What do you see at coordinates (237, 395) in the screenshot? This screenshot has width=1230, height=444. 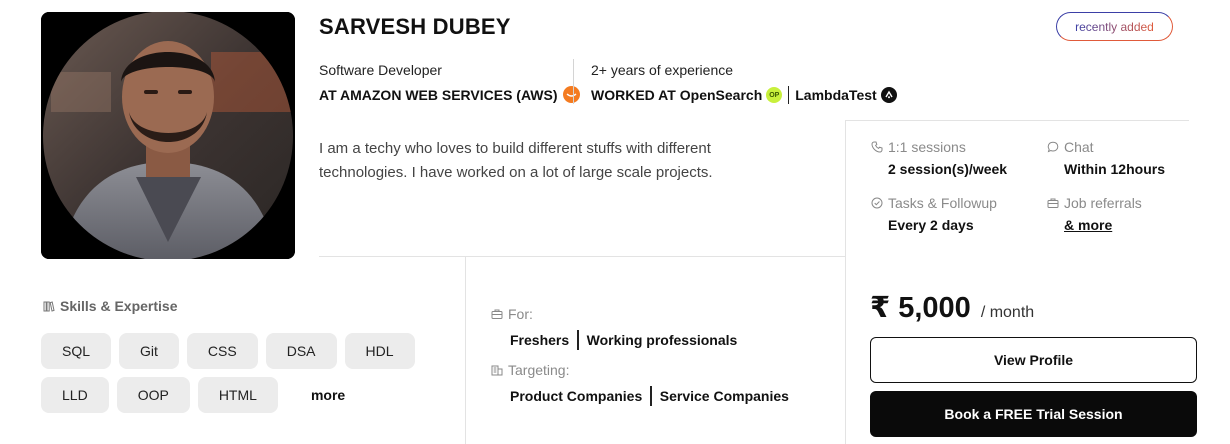 I see `skill-chip: HTML` at bounding box center [237, 395].